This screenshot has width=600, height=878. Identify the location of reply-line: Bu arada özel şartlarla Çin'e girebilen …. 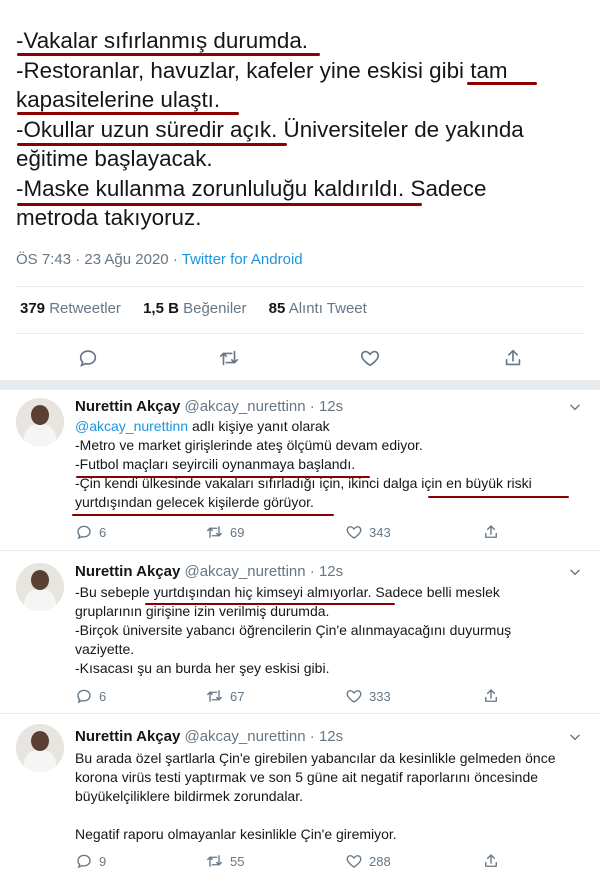
(315, 758).